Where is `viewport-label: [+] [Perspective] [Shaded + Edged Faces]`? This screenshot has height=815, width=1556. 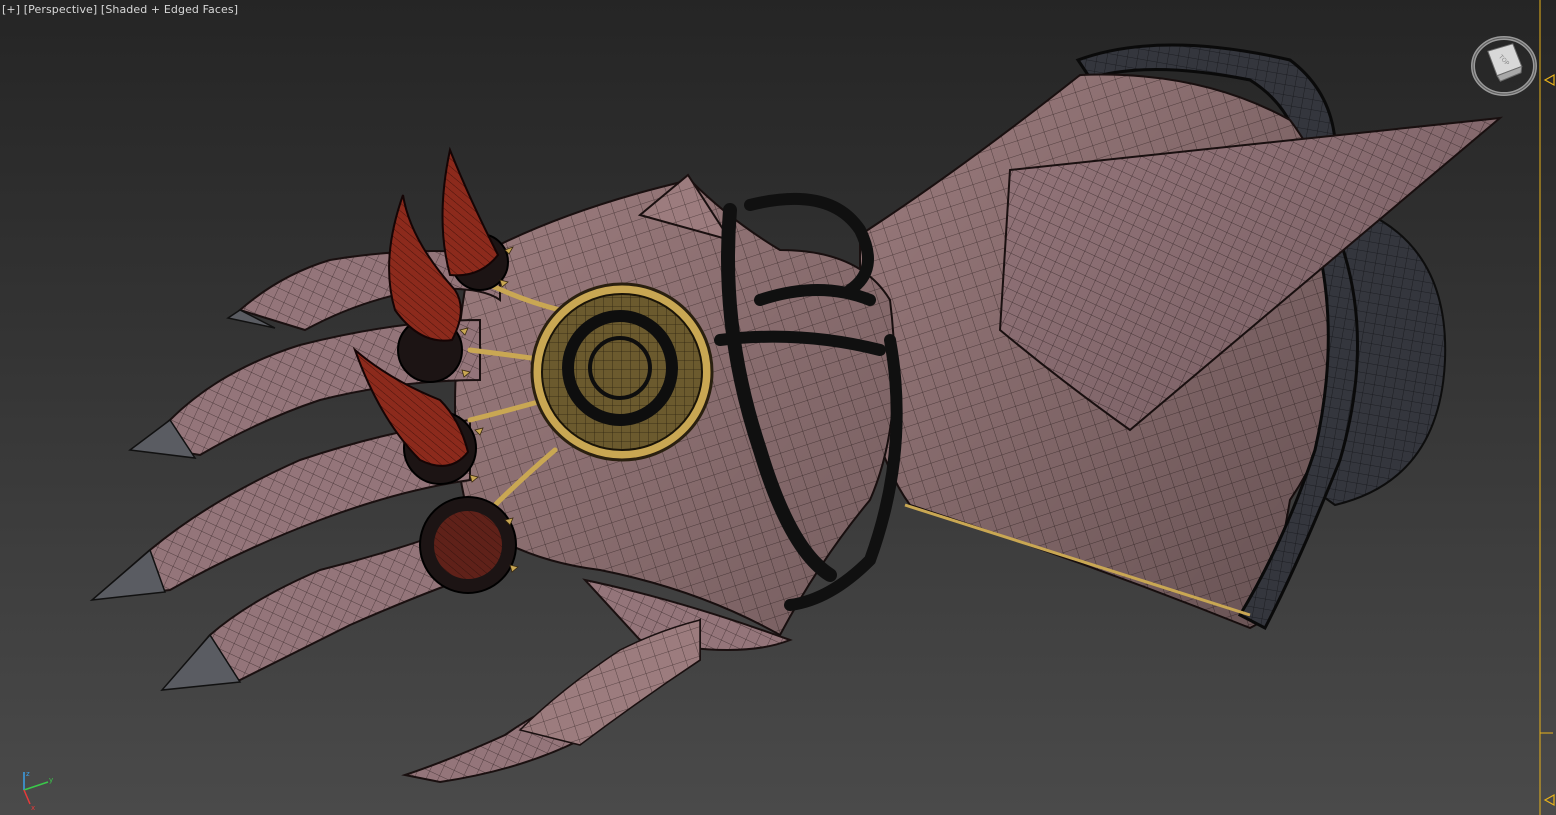
viewport-label: [+] [Perspective] [Shaded + Edged Faces] is located at coordinates (120, 9).